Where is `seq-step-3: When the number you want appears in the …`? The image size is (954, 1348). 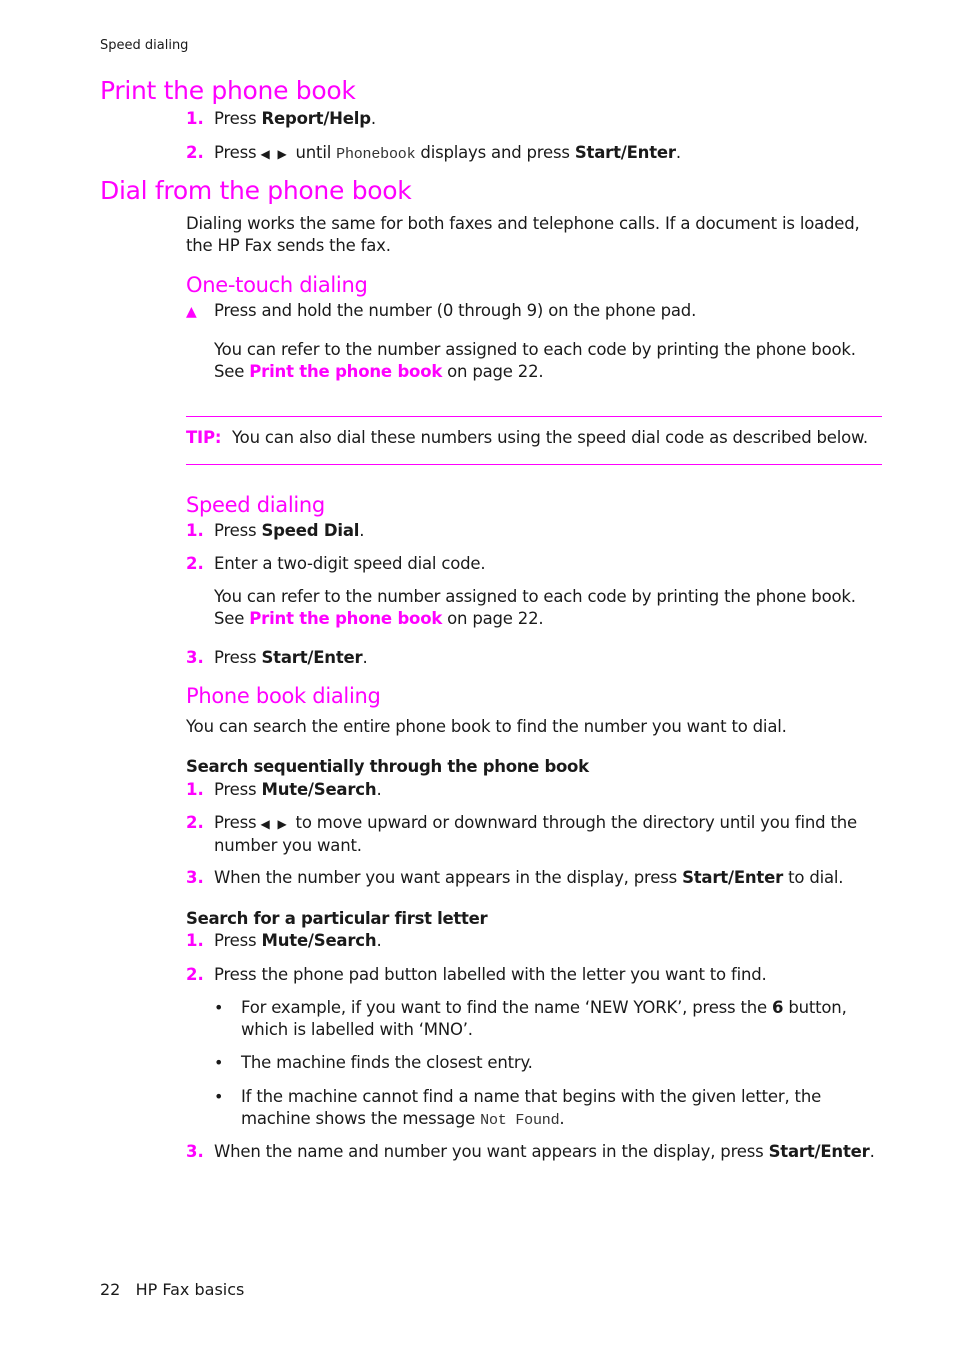 seq-step-3: When the number you want appears in the … is located at coordinates (529, 877).